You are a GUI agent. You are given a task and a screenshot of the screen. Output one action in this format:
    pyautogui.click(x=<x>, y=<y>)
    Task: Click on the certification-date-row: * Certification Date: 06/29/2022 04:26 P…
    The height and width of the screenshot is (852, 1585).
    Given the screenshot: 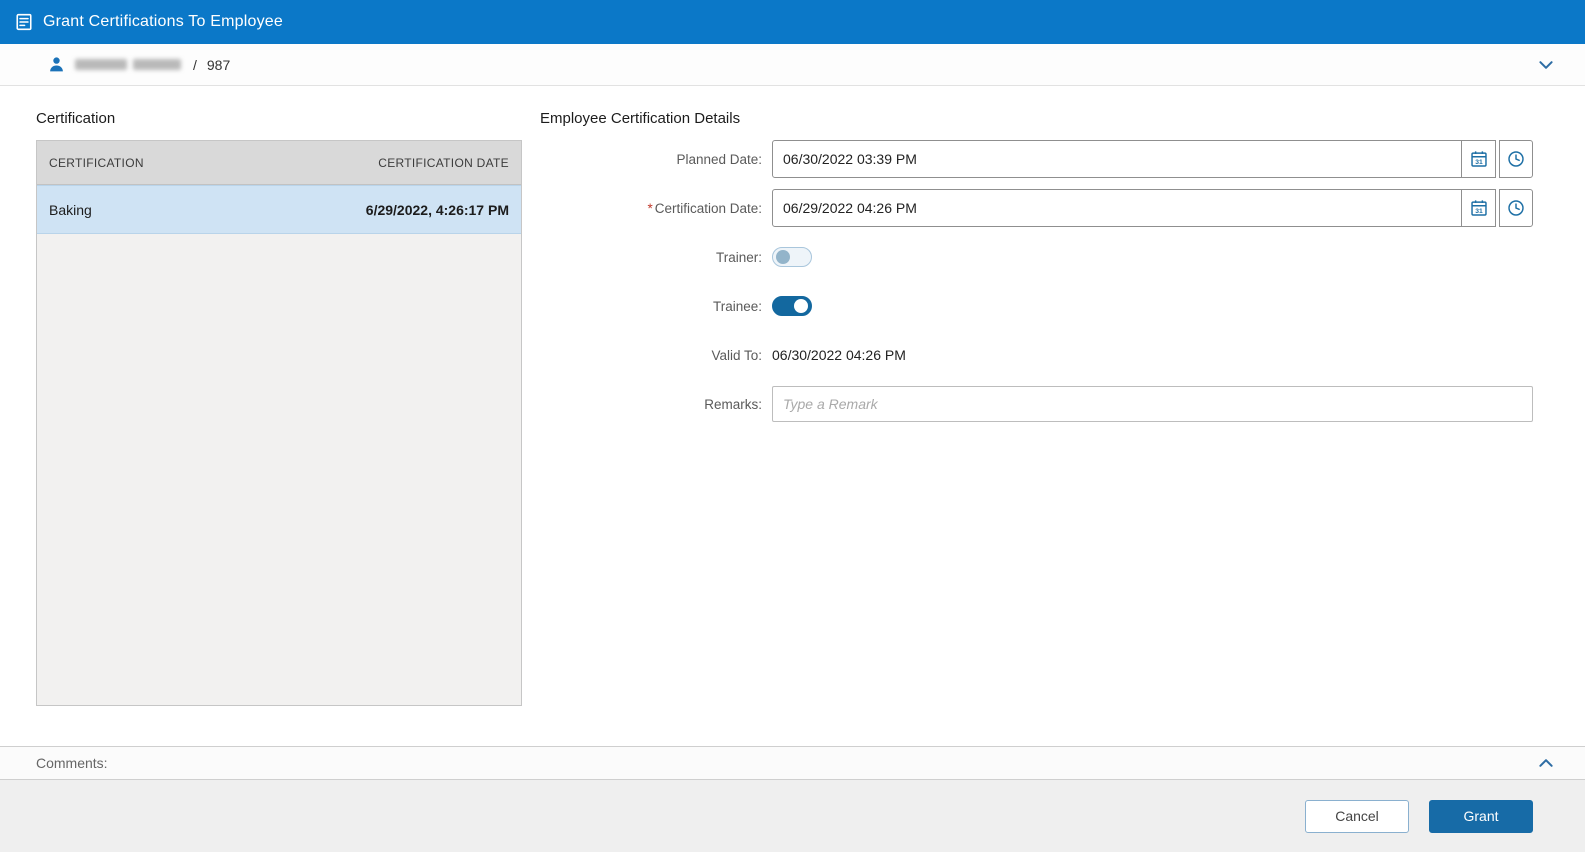 What is the action you would take?
    pyautogui.click(x=1036, y=208)
    